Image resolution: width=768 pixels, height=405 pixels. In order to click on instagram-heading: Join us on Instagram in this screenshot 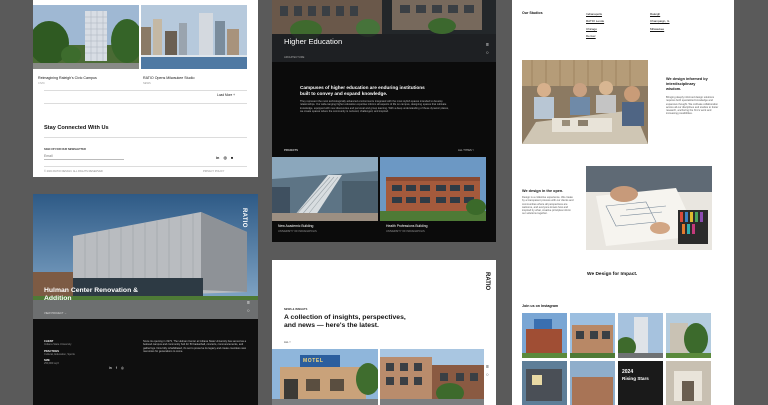, I will do `click(540, 306)`.